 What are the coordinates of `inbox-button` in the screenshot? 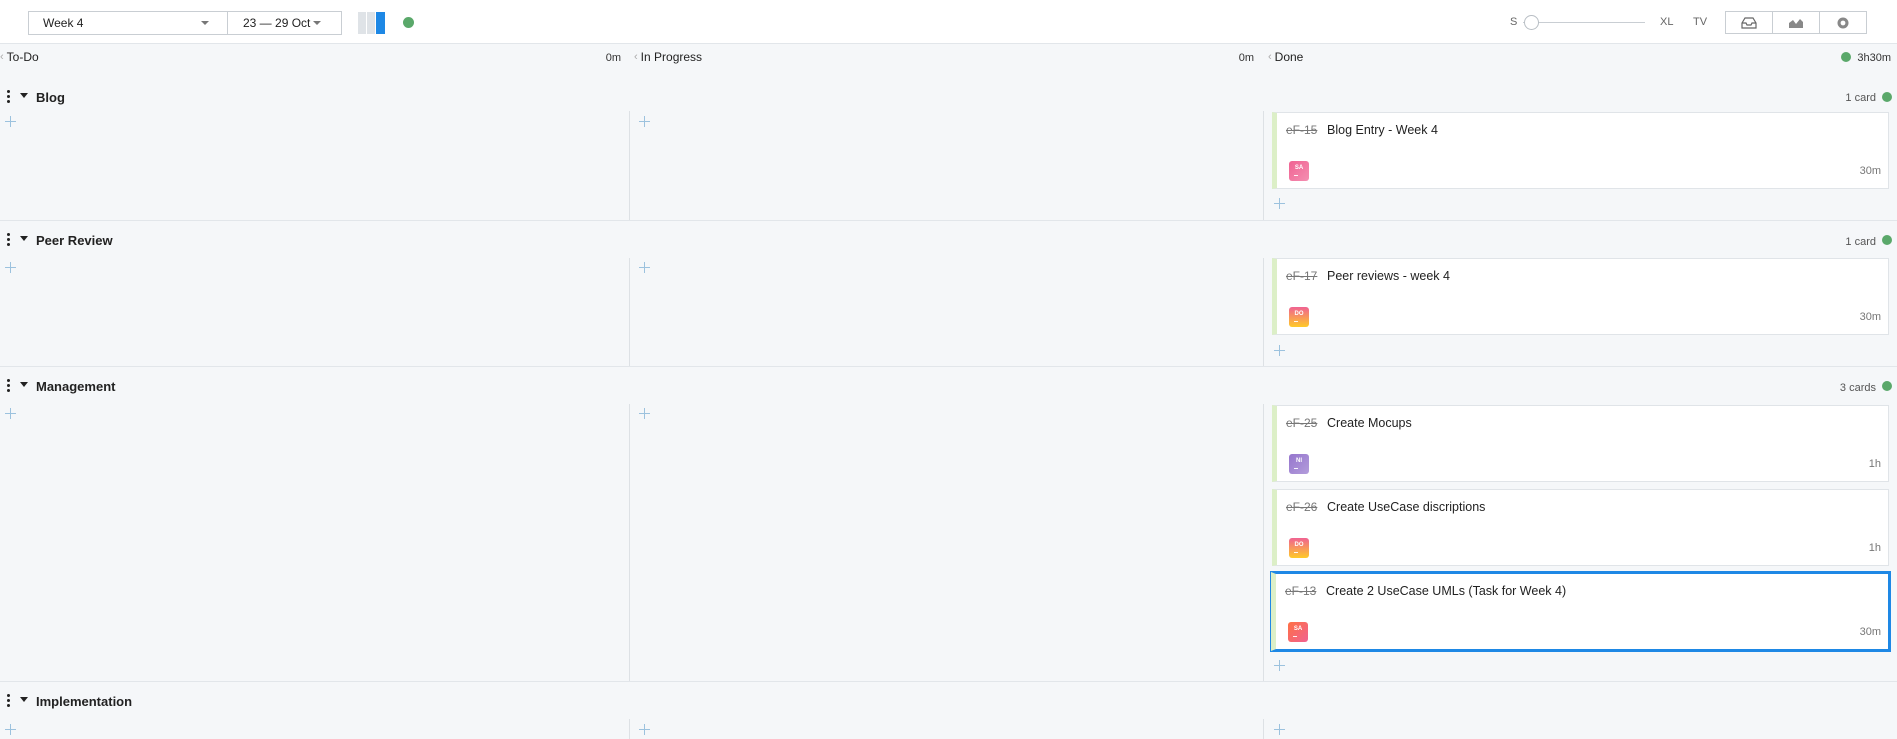 It's located at (1749, 22).